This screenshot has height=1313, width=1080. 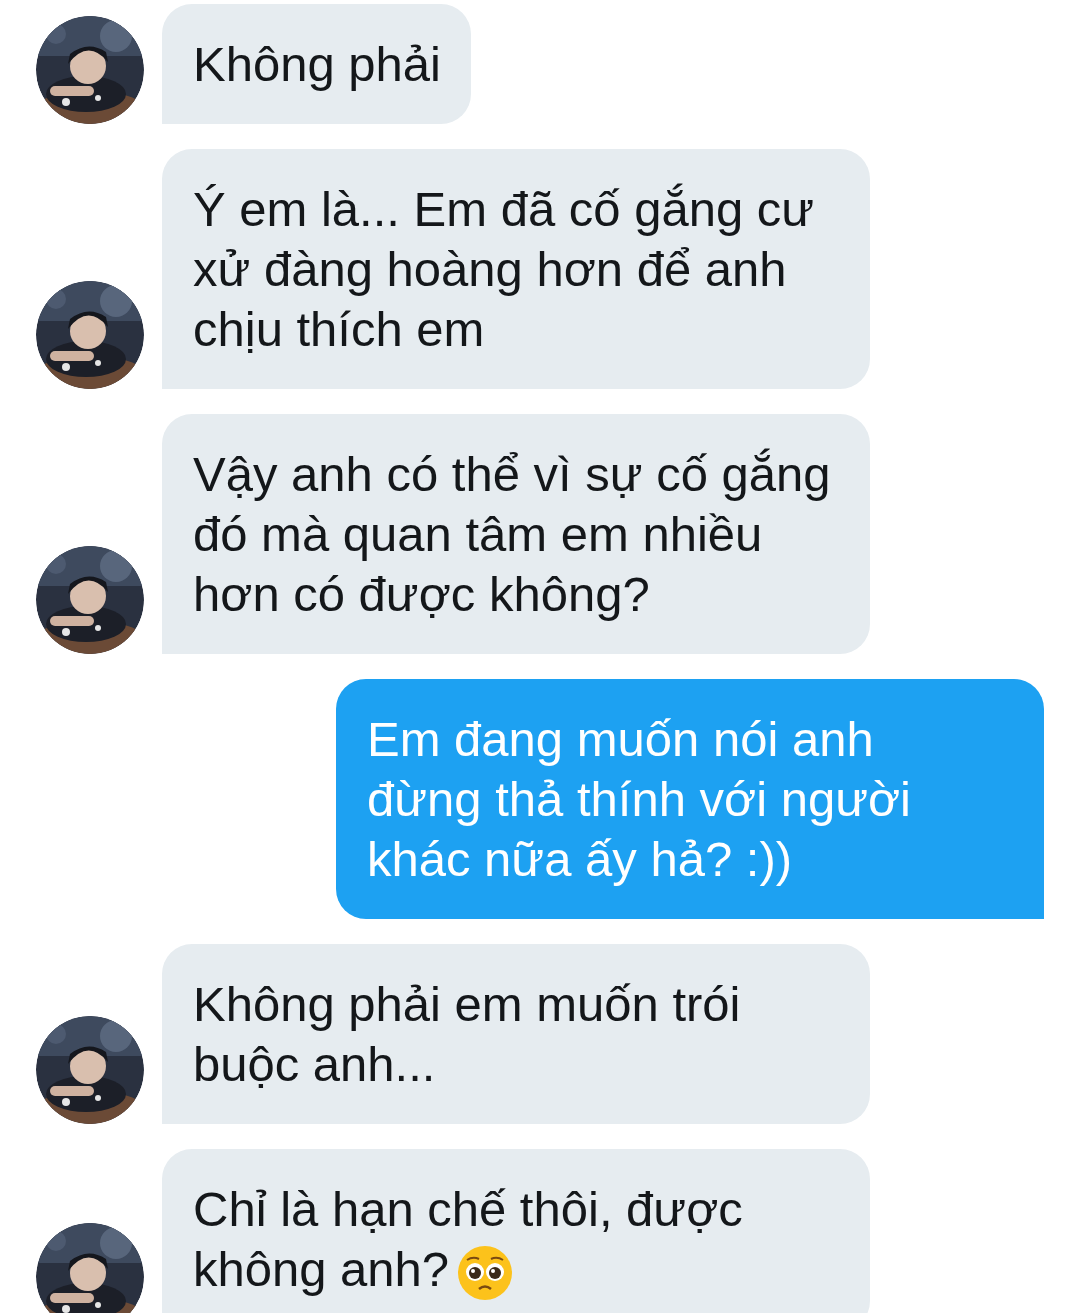 I want to click on received-message-bubble: Vậy anh có thể vì sự cố gắng đó mà quan tâm em nhiều hơn có được không?, so click(x=516, y=534).